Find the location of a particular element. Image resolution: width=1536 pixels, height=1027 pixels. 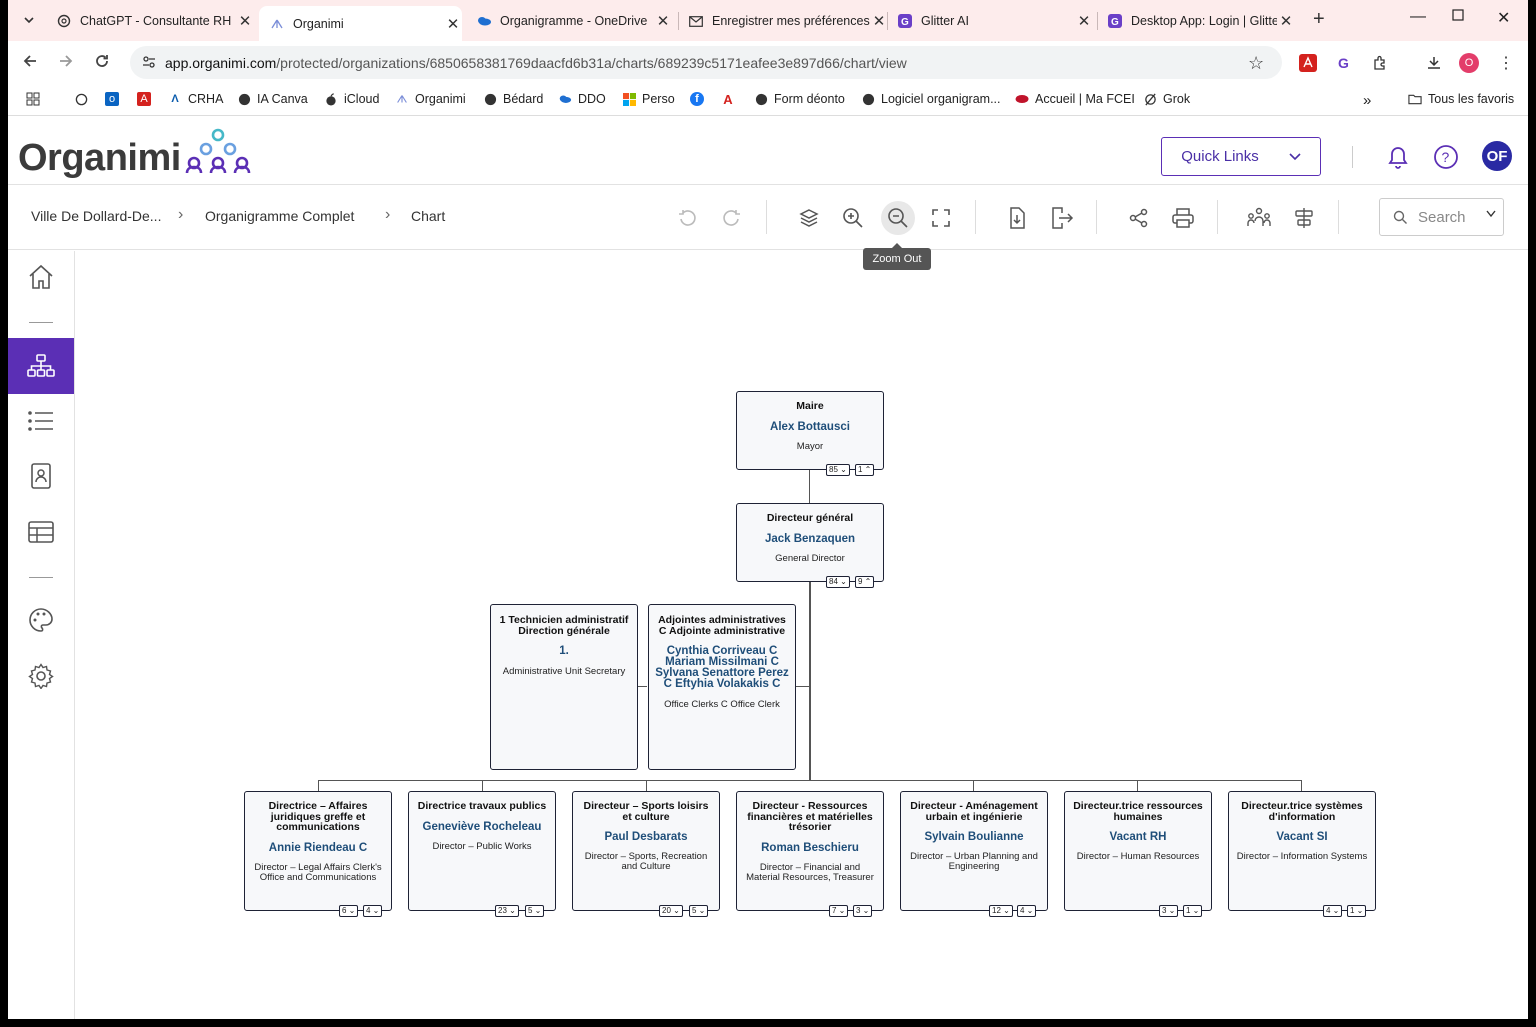

direct-count-badge: 9 ⌃ is located at coordinates (865, 582).